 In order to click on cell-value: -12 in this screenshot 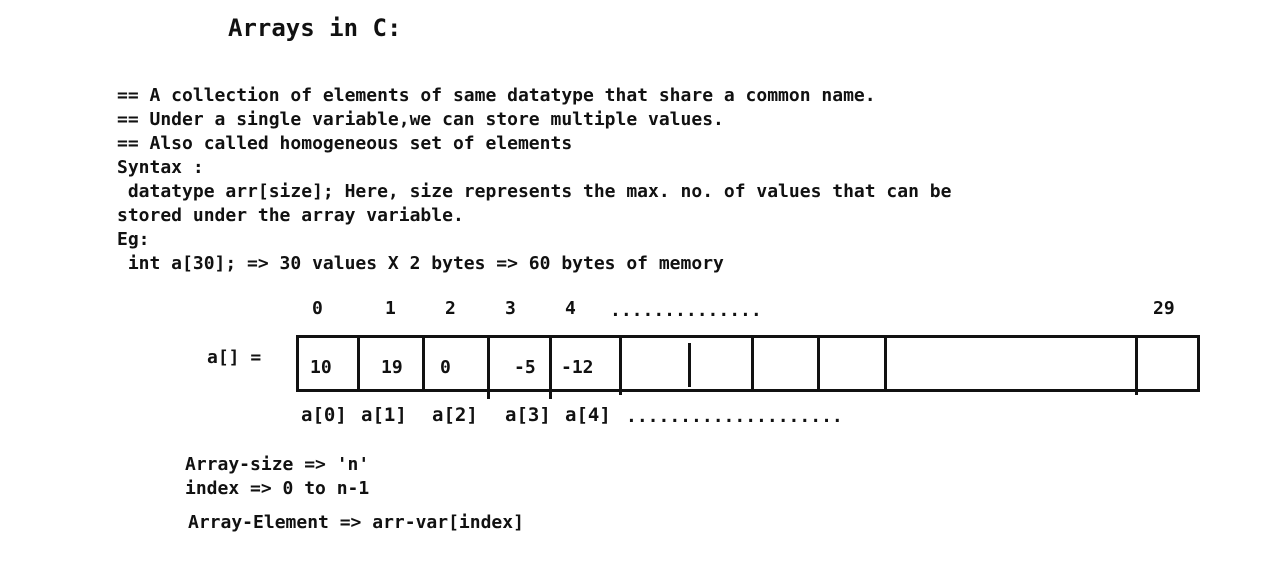, I will do `click(577, 367)`.